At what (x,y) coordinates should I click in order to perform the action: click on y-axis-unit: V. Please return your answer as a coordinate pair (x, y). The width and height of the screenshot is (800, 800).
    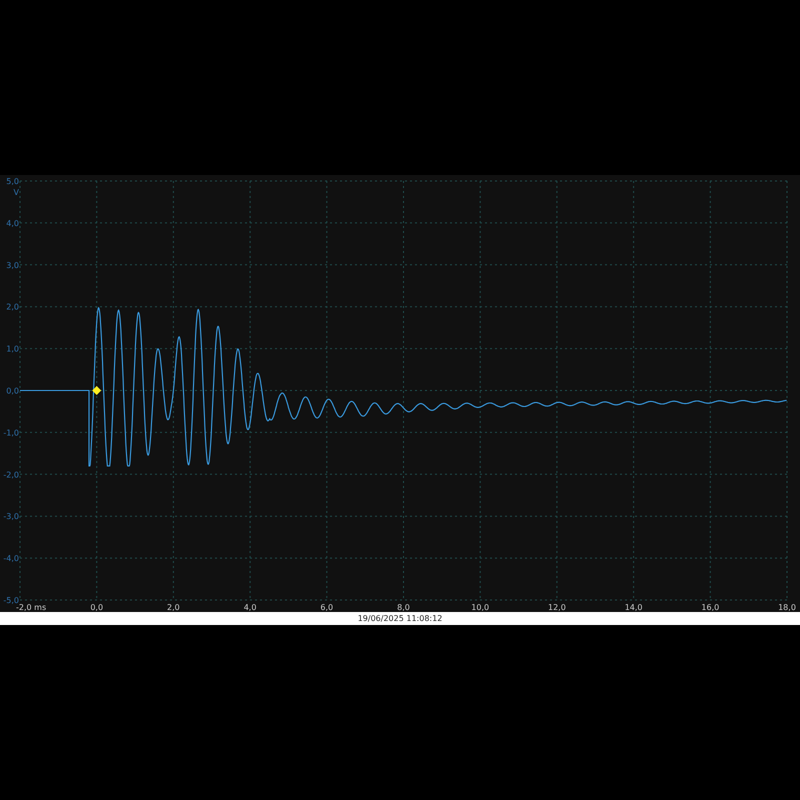
    Looking at the image, I should click on (16, 192).